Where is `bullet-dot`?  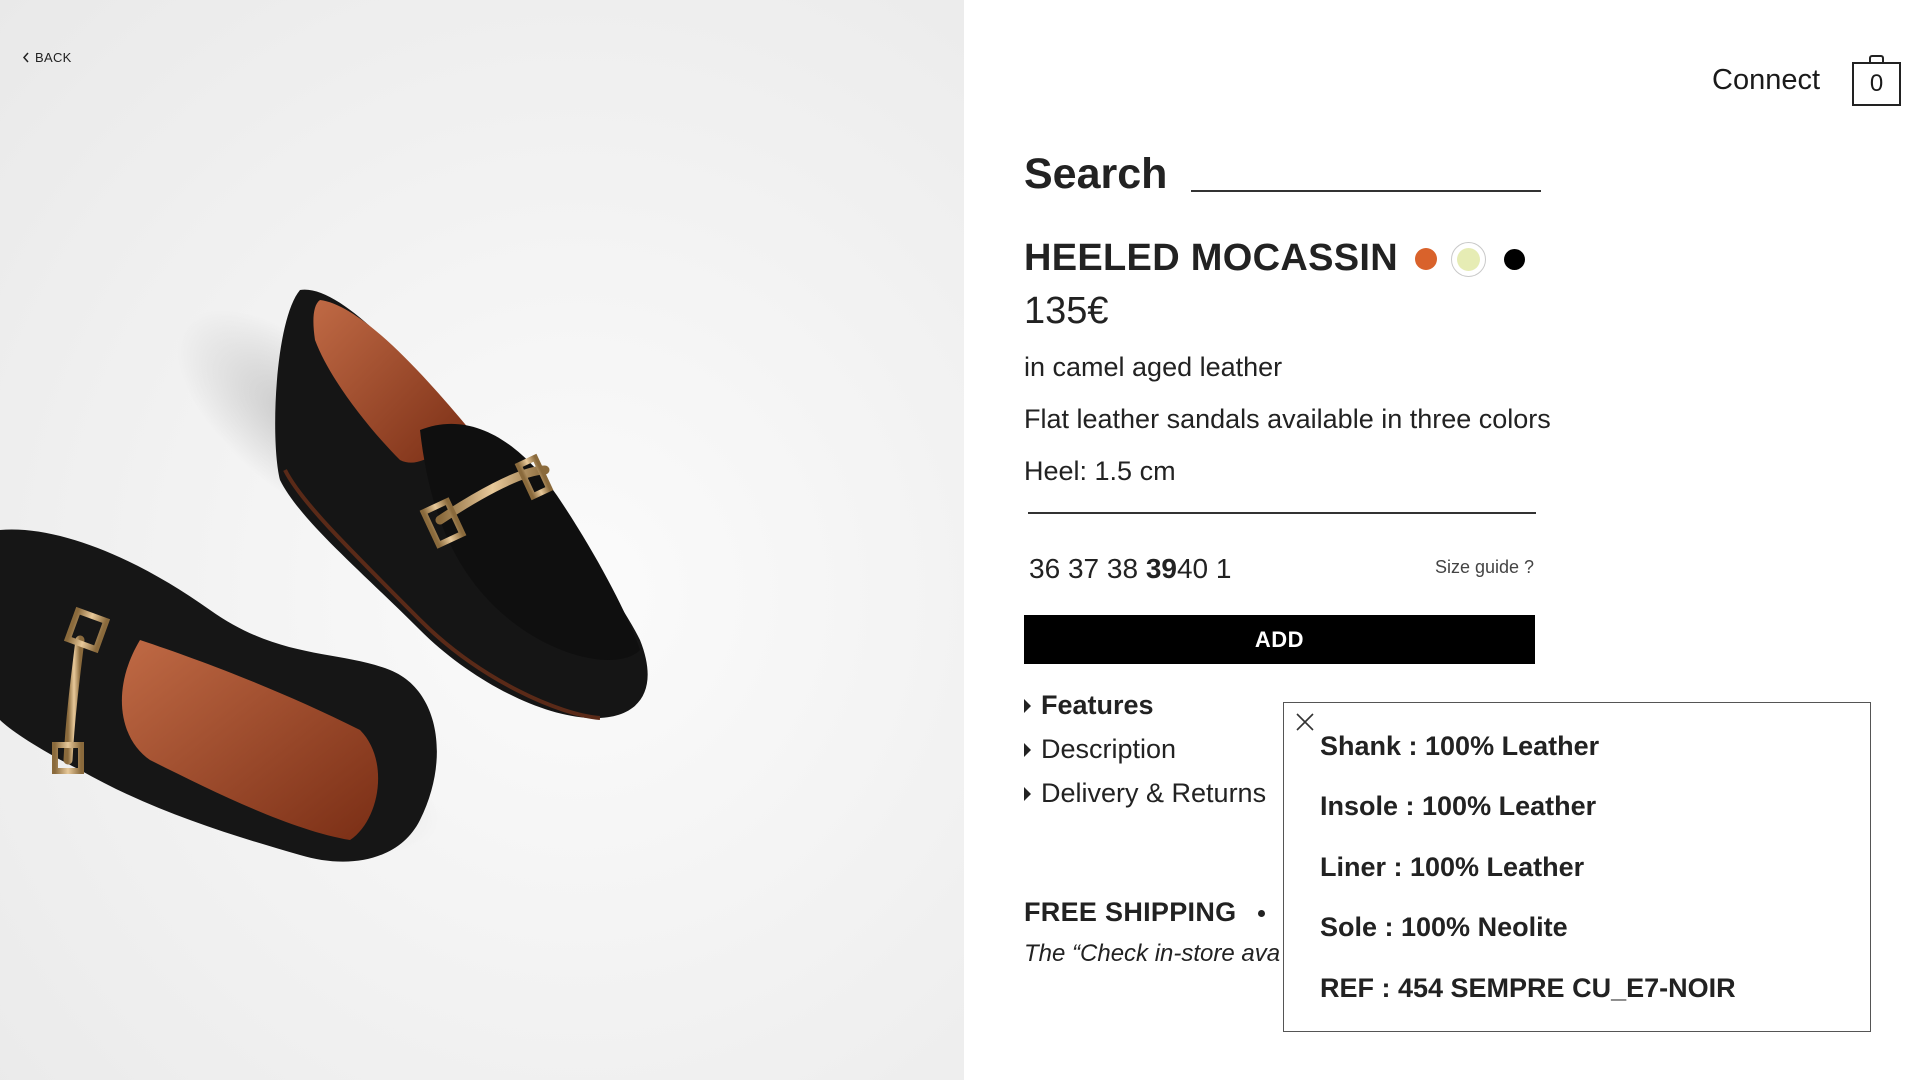 bullet-dot is located at coordinates (1261, 913).